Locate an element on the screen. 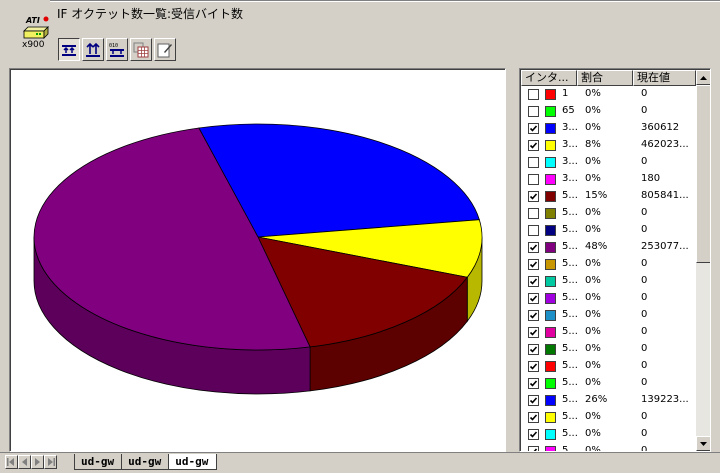 Image resolution: width=720 pixels, height=473 pixels. list-item: 1 0% 0 is located at coordinates (608, 94).